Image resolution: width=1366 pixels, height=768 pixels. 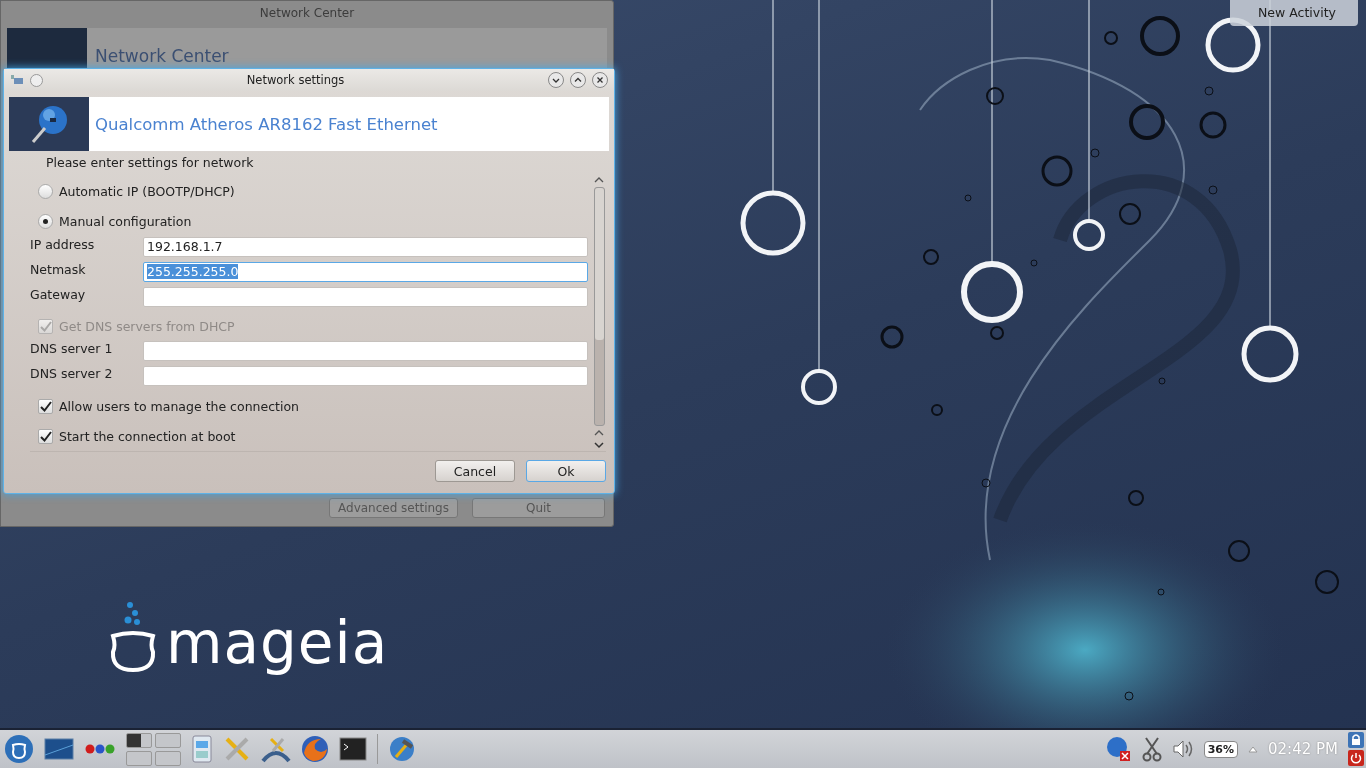 I want to click on dialog-button: Cancel, so click(x=475, y=471).